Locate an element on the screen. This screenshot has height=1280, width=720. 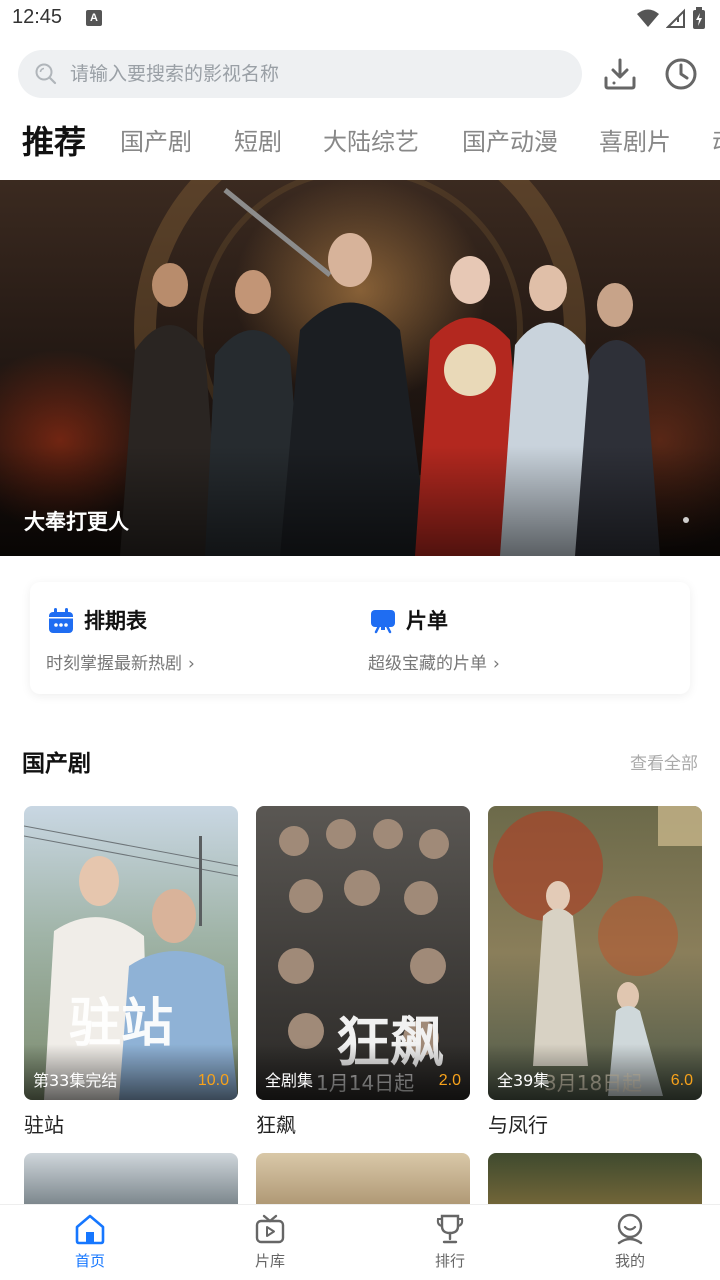
schedule-subtitle-text: 时刻掌握最新热剧 is located at coordinates (114, 664).